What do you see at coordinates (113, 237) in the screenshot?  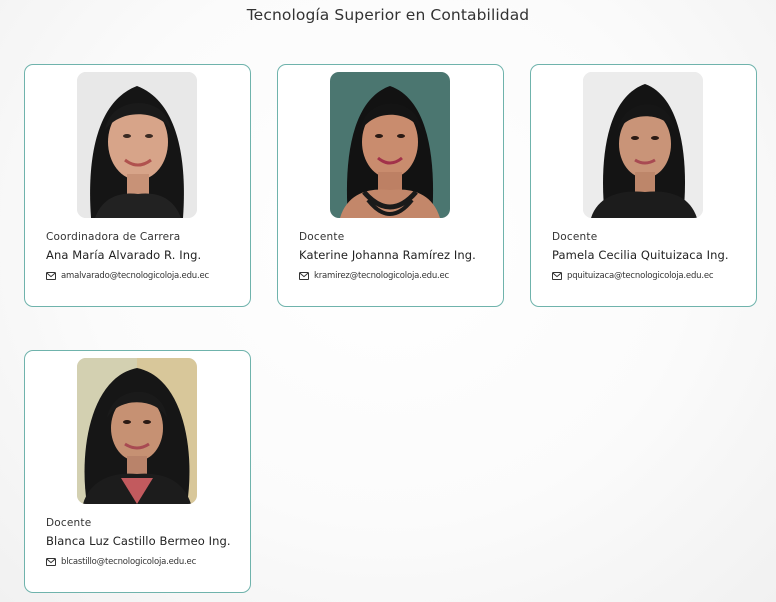 I see `staff-role: Coordinadora de Carrera` at bounding box center [113, 237].